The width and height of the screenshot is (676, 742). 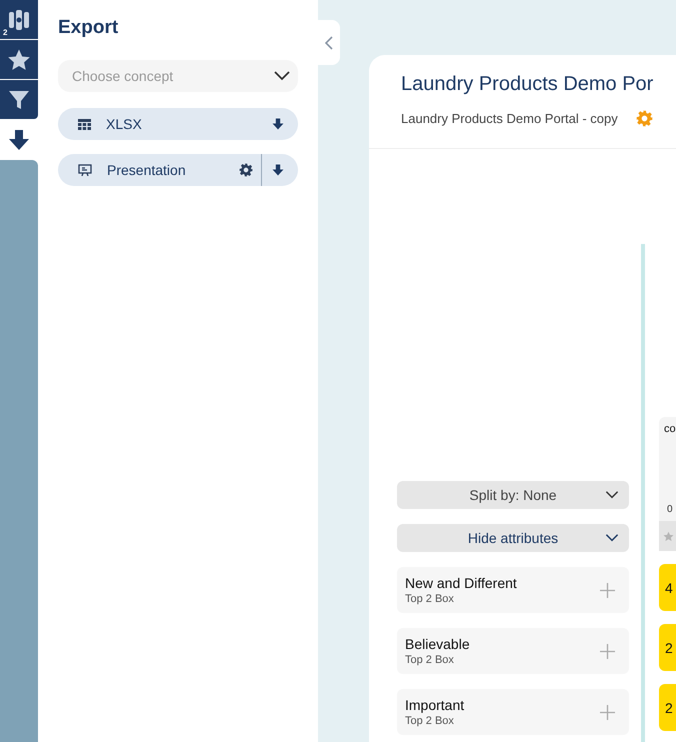 I want to click on download-arrow-icon, so click(x=19, y=140).